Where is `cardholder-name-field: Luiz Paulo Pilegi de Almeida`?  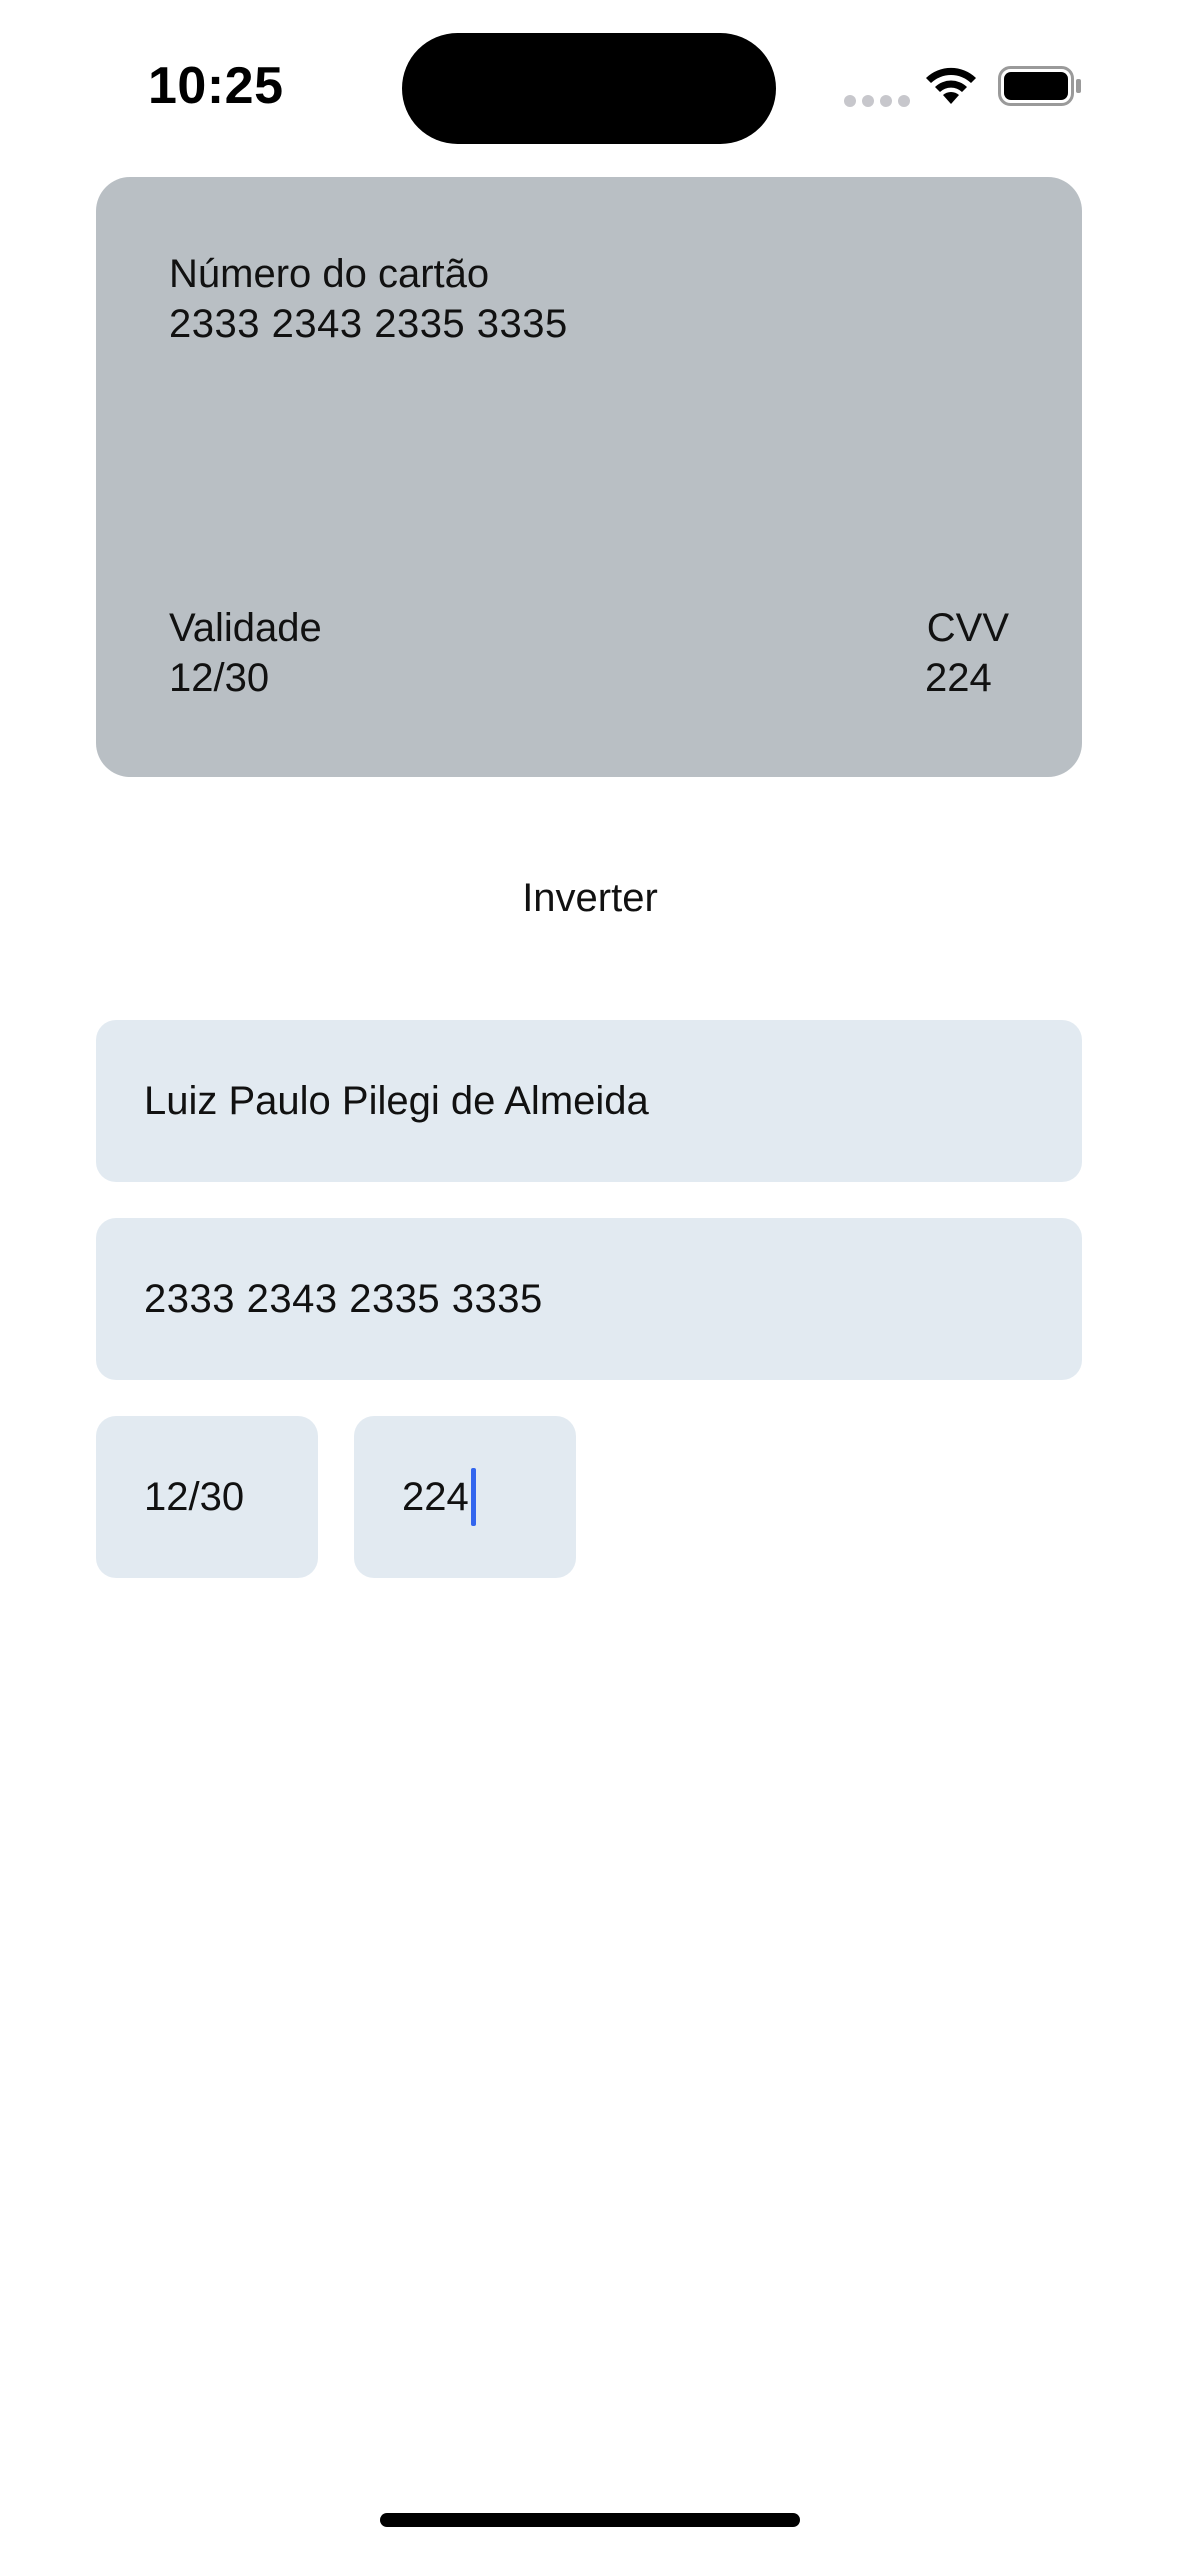 cardholder-name-field: Luiz Paulo Pilegi de Almeida is located at coordinates (589, 1101).